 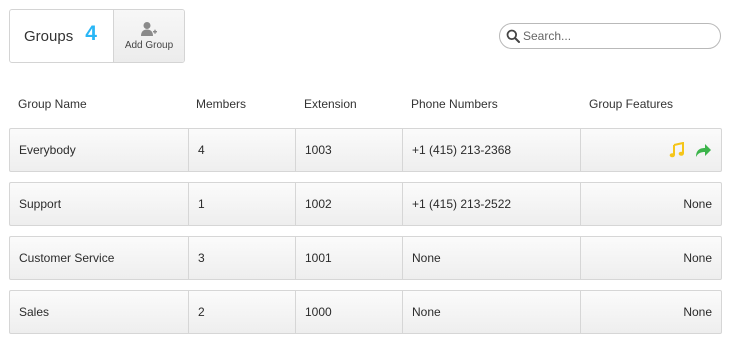 I want to click on members-cell: 3, so click(x=241, y=258).